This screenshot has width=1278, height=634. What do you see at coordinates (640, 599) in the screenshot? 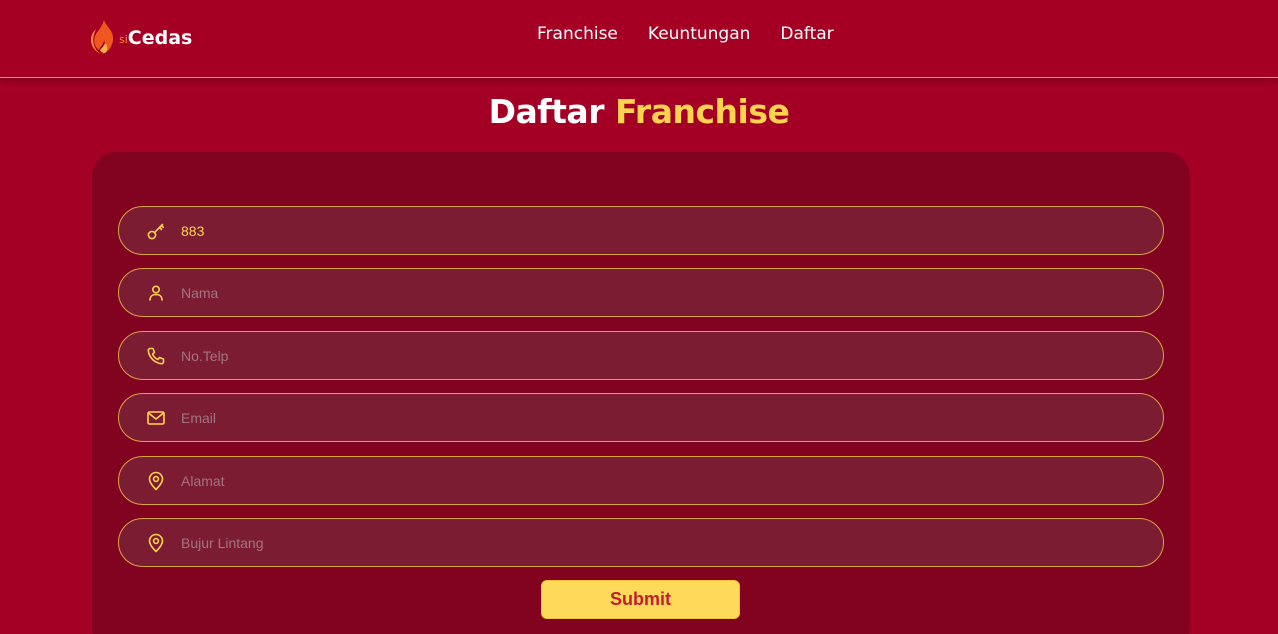
I see `submit-button: Submit` at bounding box center [640, 599].